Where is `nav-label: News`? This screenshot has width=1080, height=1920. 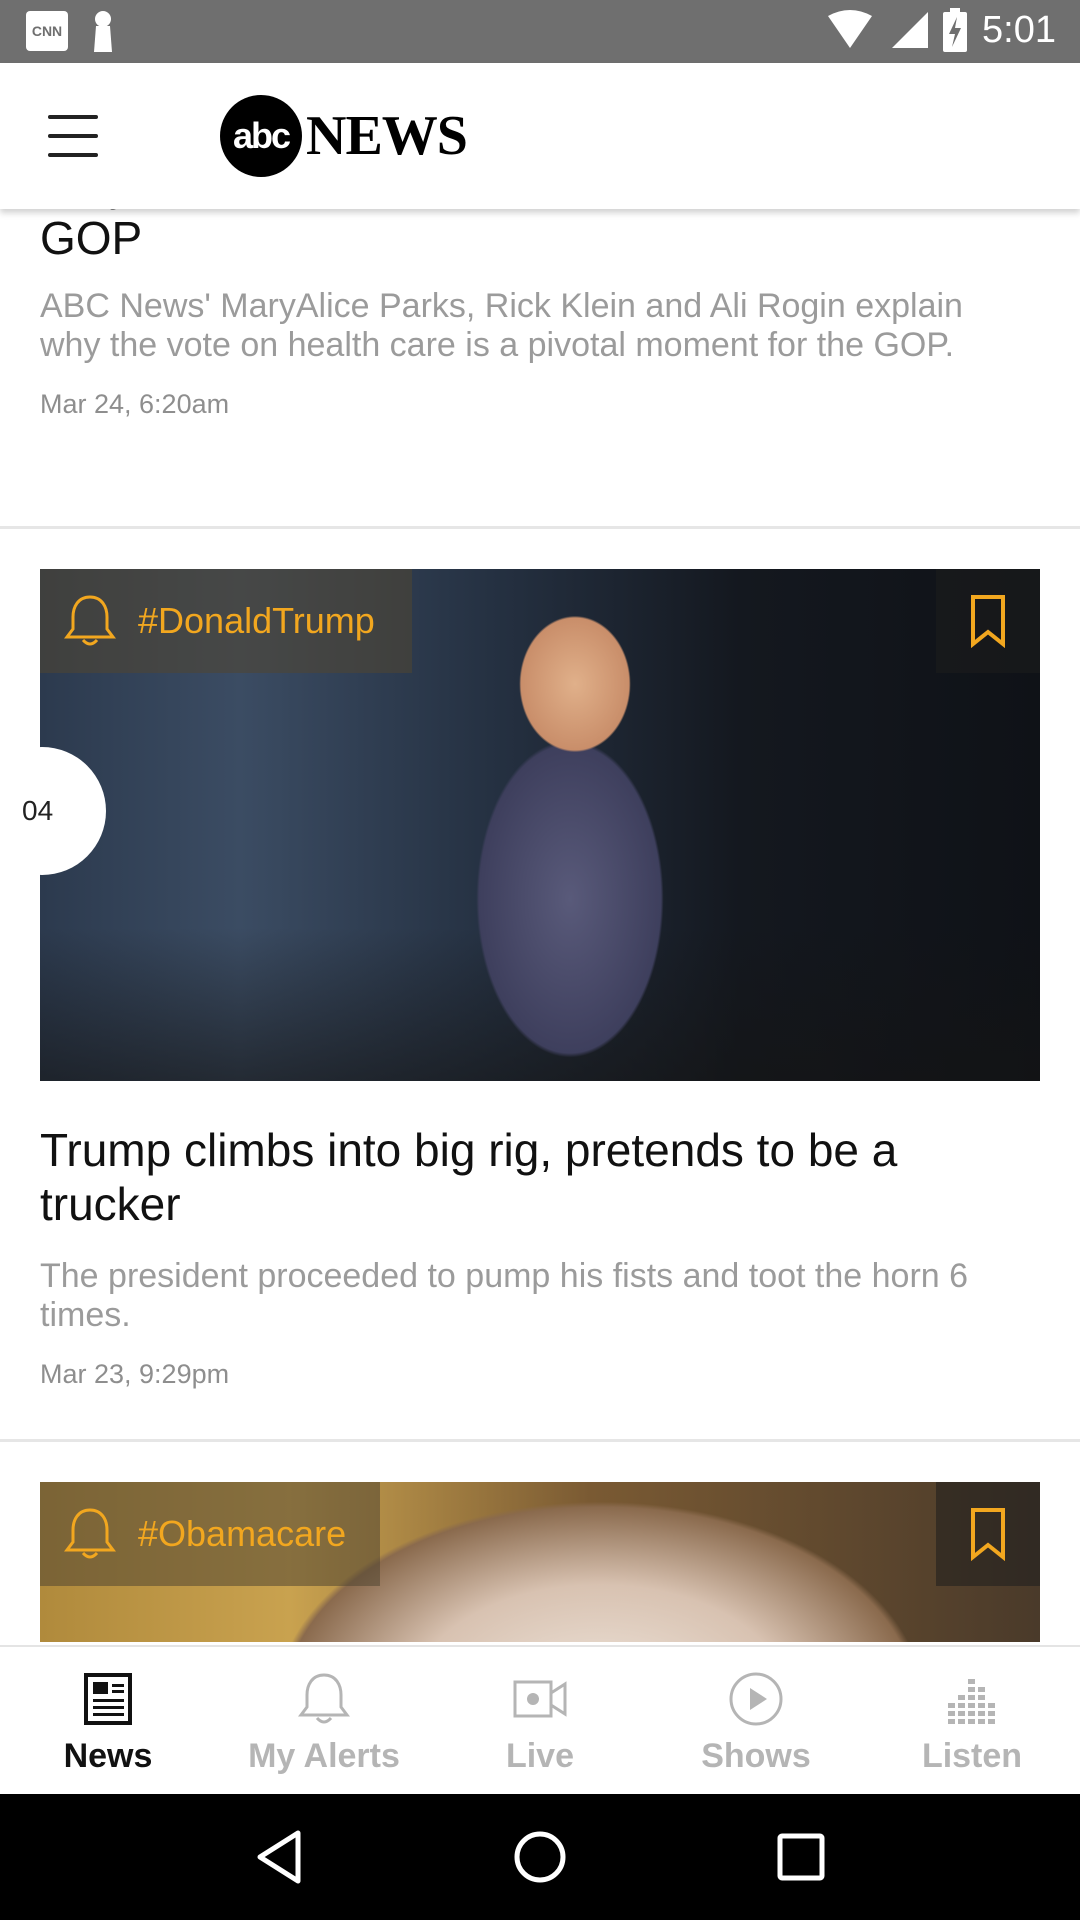
nav-label: News is located at coordinates (108, 1756).